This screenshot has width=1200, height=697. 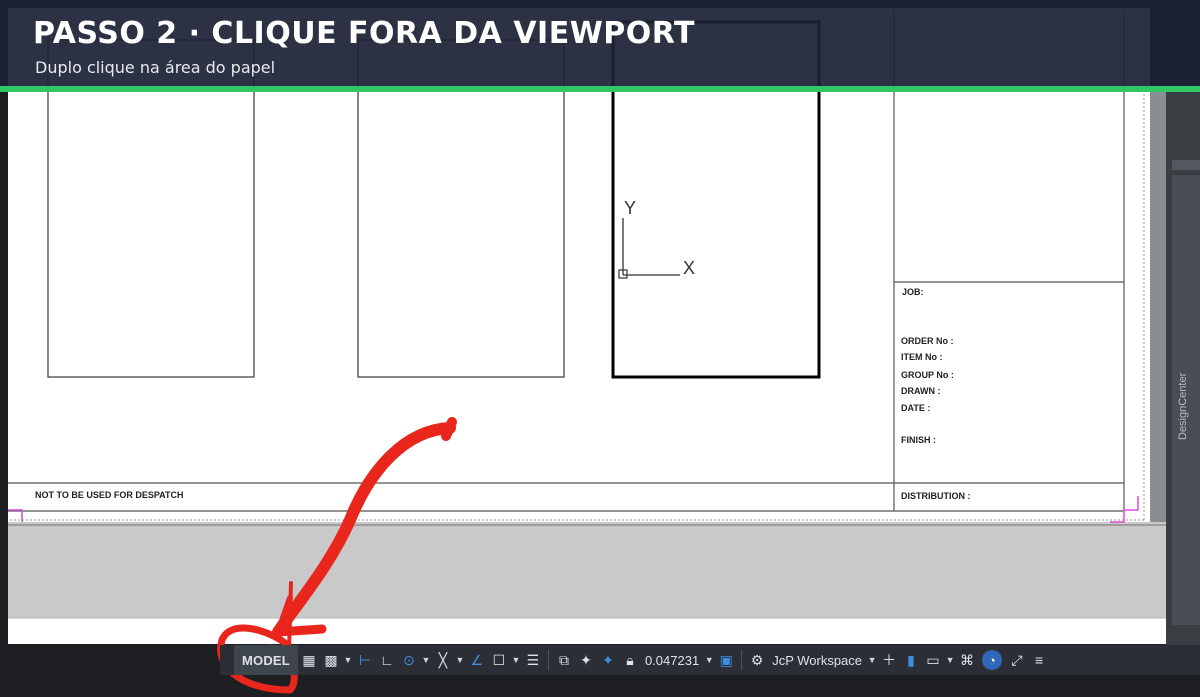 What do you see at coordinates (933, 660) in the screenshot?
I see `monitor-icon: ▭` at bounding box center [933, 660].